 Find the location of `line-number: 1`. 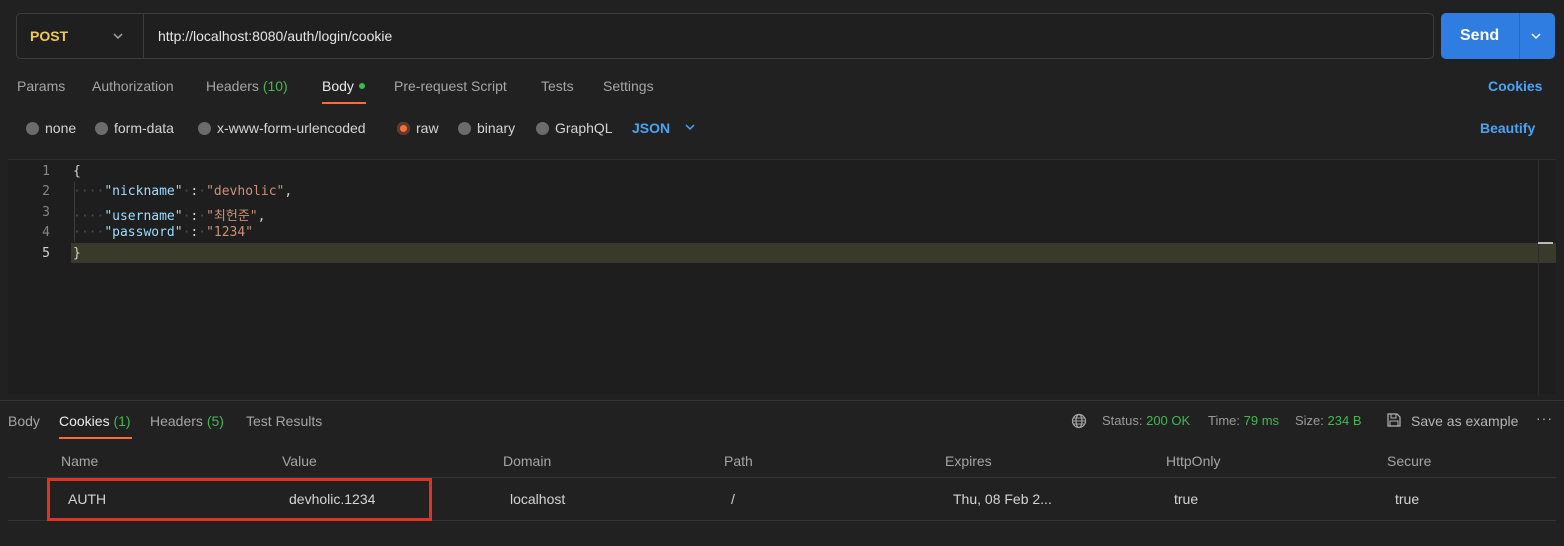

line-number: 1 is located at coordinates (46, 171).